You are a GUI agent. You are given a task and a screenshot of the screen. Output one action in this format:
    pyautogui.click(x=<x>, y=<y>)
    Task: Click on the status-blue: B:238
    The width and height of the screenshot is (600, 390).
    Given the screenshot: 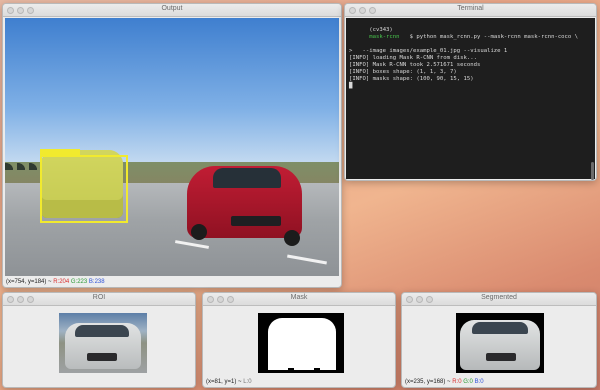 What is the action you would take?
    pyautogui.click(x=96, y=282)
    